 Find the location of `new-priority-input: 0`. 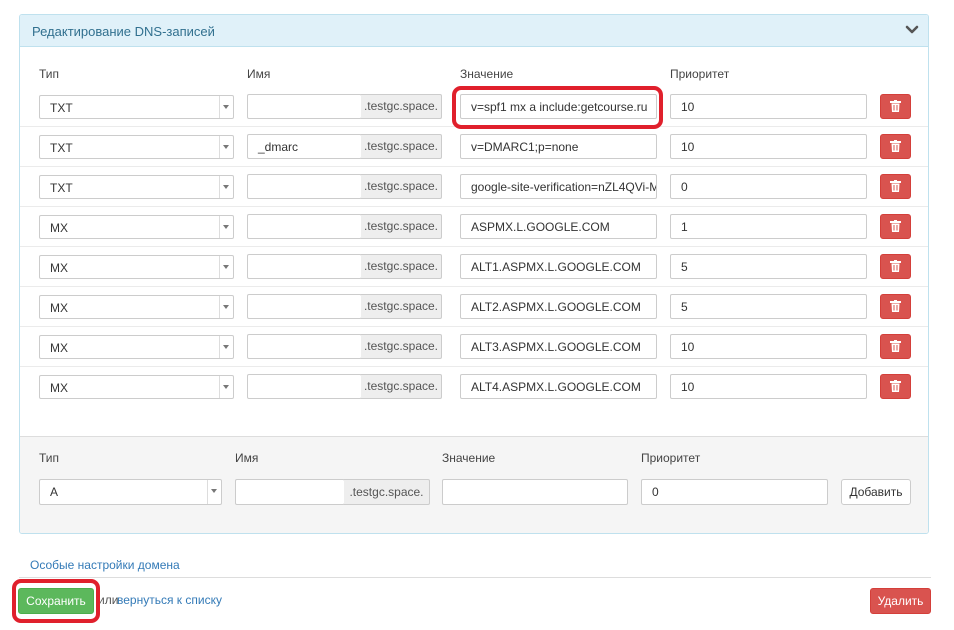

new-priority-input: 0 is located at coordinates (734, 492).